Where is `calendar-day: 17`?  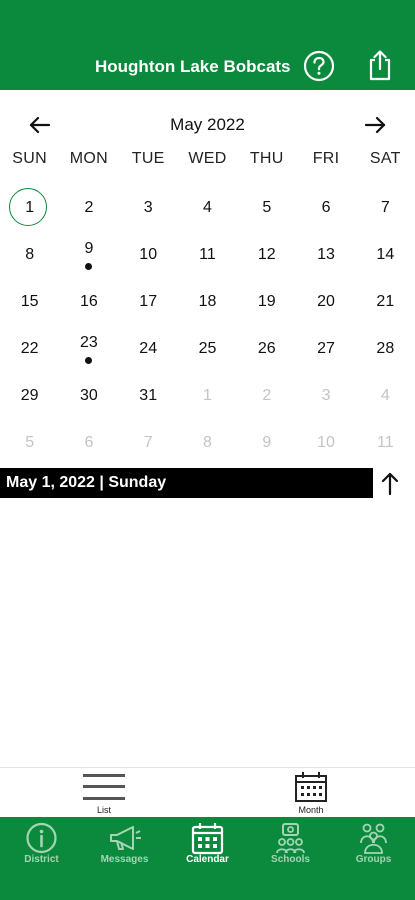 calendar-day: 17 is located at coordinates (148, 303).